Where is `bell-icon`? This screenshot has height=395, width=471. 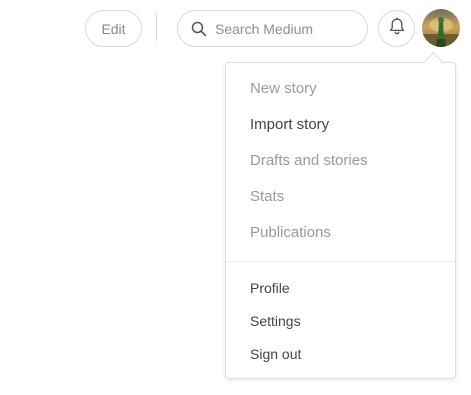 bell-icon is located at coordinates (397, 28).